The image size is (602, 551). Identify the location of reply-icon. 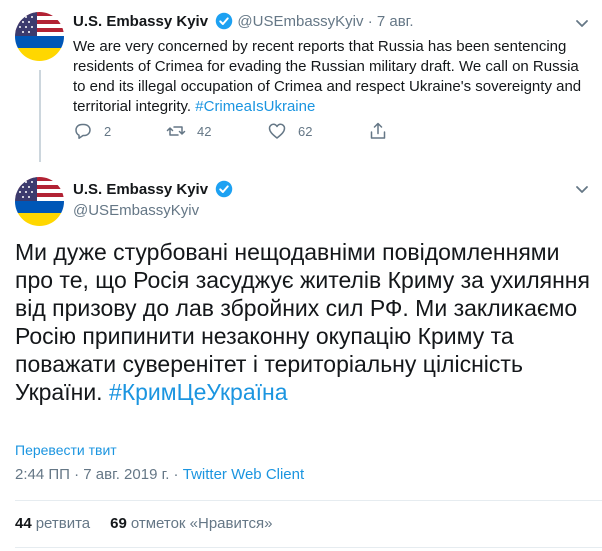
(83, 131).